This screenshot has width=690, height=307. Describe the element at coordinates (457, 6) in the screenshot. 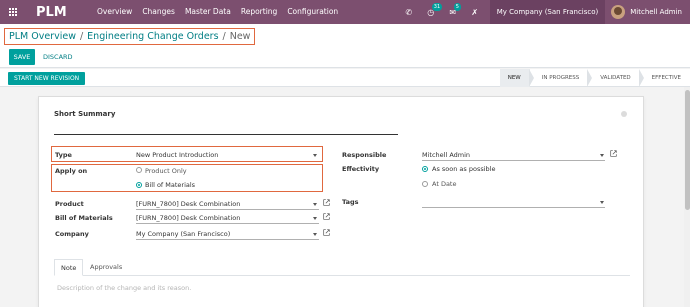

I see `message-count-badge: 5` at that location.